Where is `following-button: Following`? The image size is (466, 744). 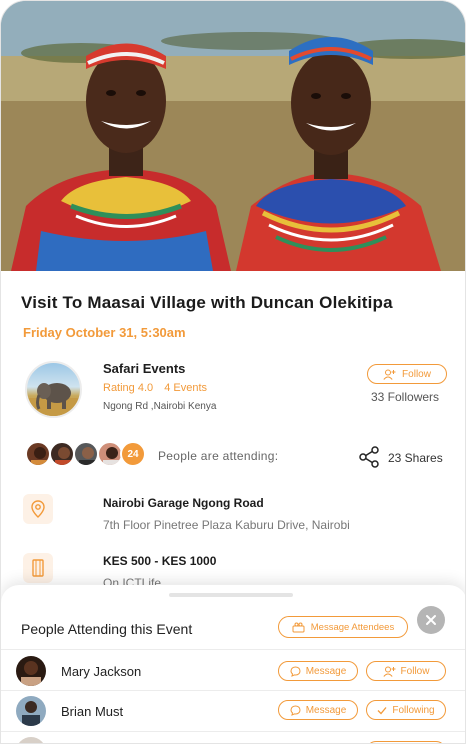 following-button: Following is located at coordinates (406, 710).